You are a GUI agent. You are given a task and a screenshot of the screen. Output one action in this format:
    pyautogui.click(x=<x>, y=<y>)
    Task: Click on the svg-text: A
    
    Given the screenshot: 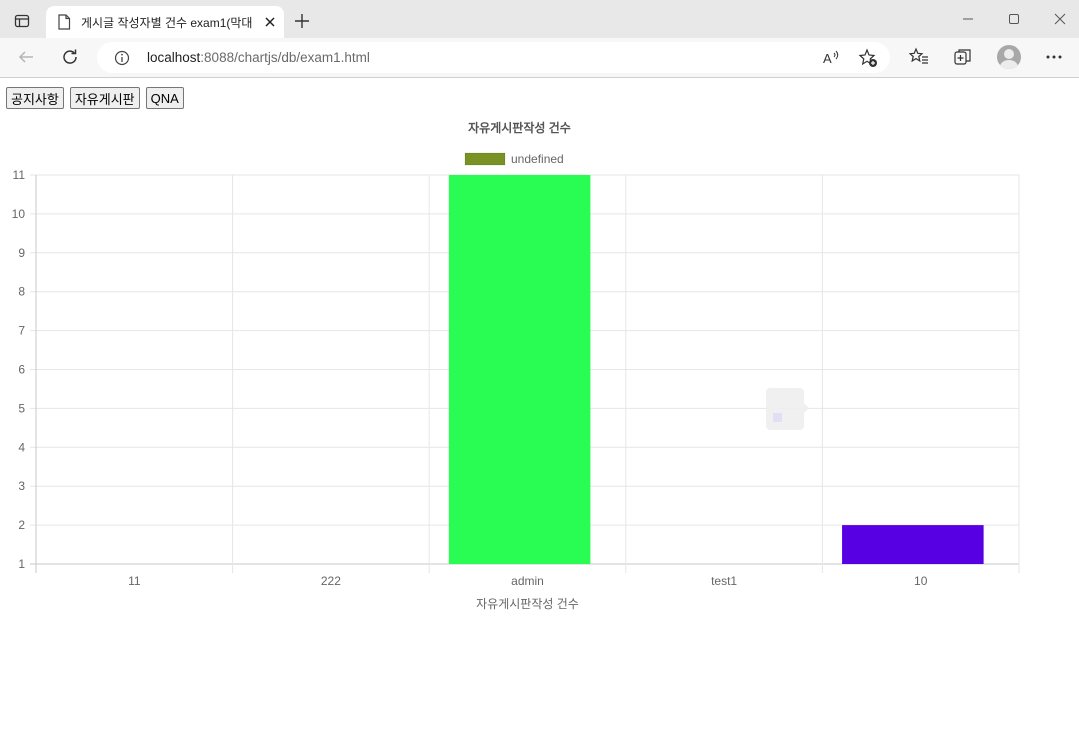 What is the action you would take?
    pyautogui.click(x=827, y=58)
    